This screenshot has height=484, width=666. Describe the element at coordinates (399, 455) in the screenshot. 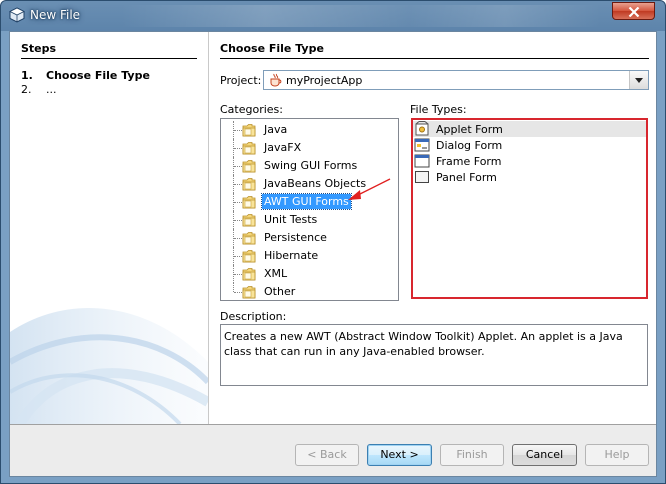

I see `next-button: Next >` at that location.